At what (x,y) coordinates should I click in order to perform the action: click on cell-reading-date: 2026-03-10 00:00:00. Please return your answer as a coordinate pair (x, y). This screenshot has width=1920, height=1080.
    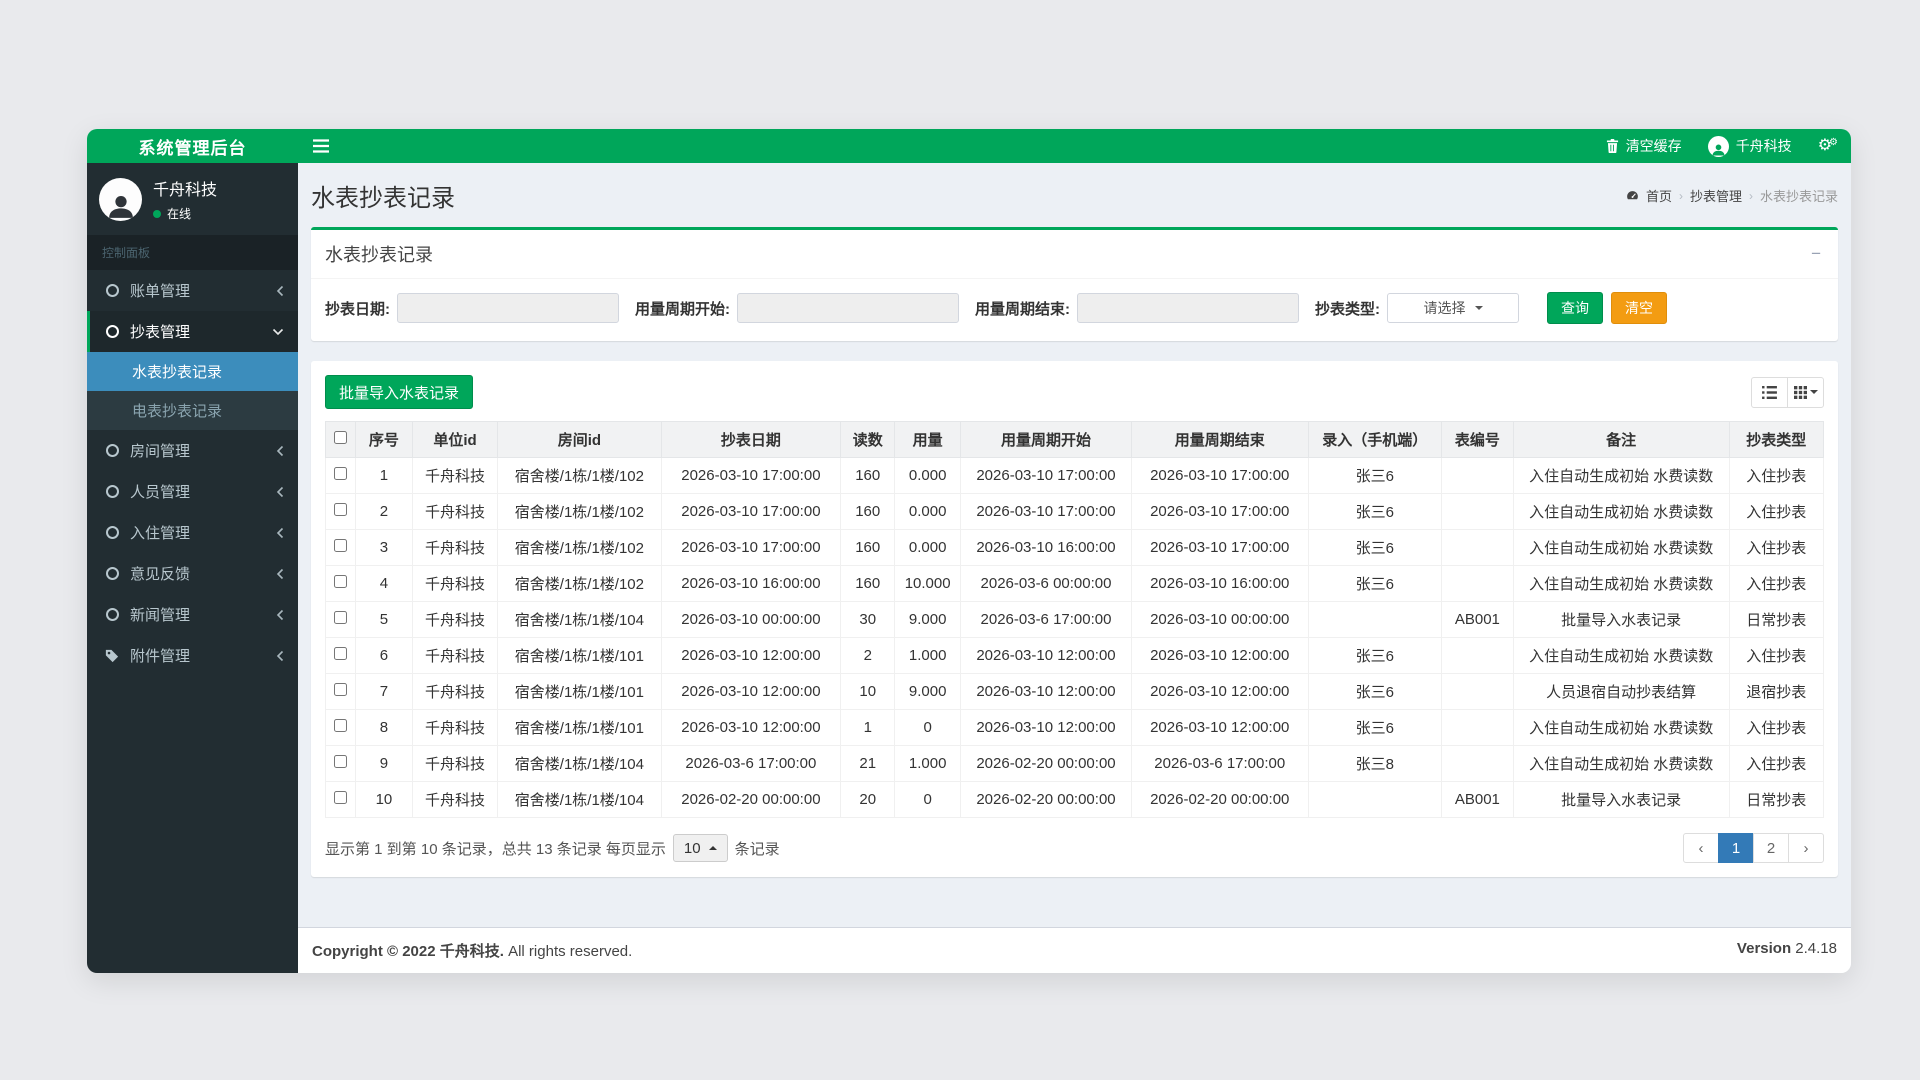
    Looking at the image, I should click on (751, 619).